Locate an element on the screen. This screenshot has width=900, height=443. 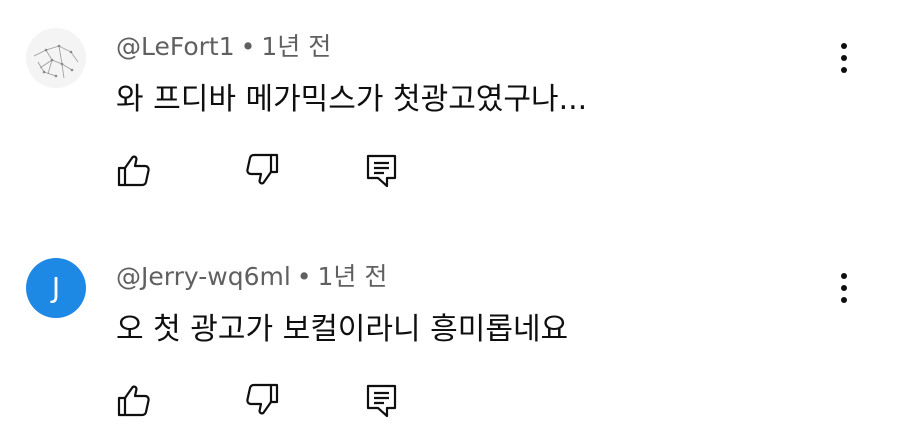
comment-text: 오 첫 광고가 보컬이라니 흥미롭네요 is located at coordinates (342, 329).